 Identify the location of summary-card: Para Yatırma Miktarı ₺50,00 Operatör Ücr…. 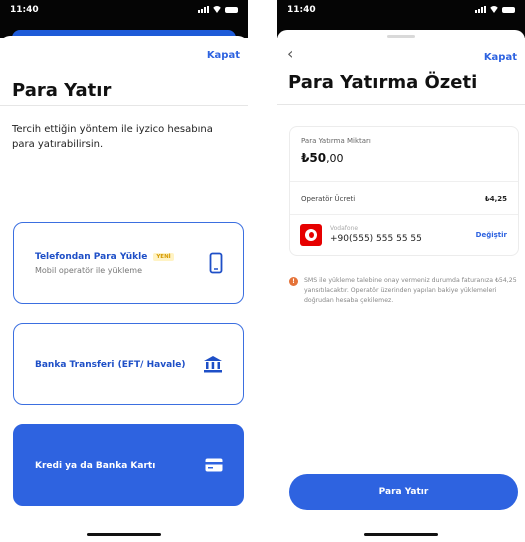
(404, 191).